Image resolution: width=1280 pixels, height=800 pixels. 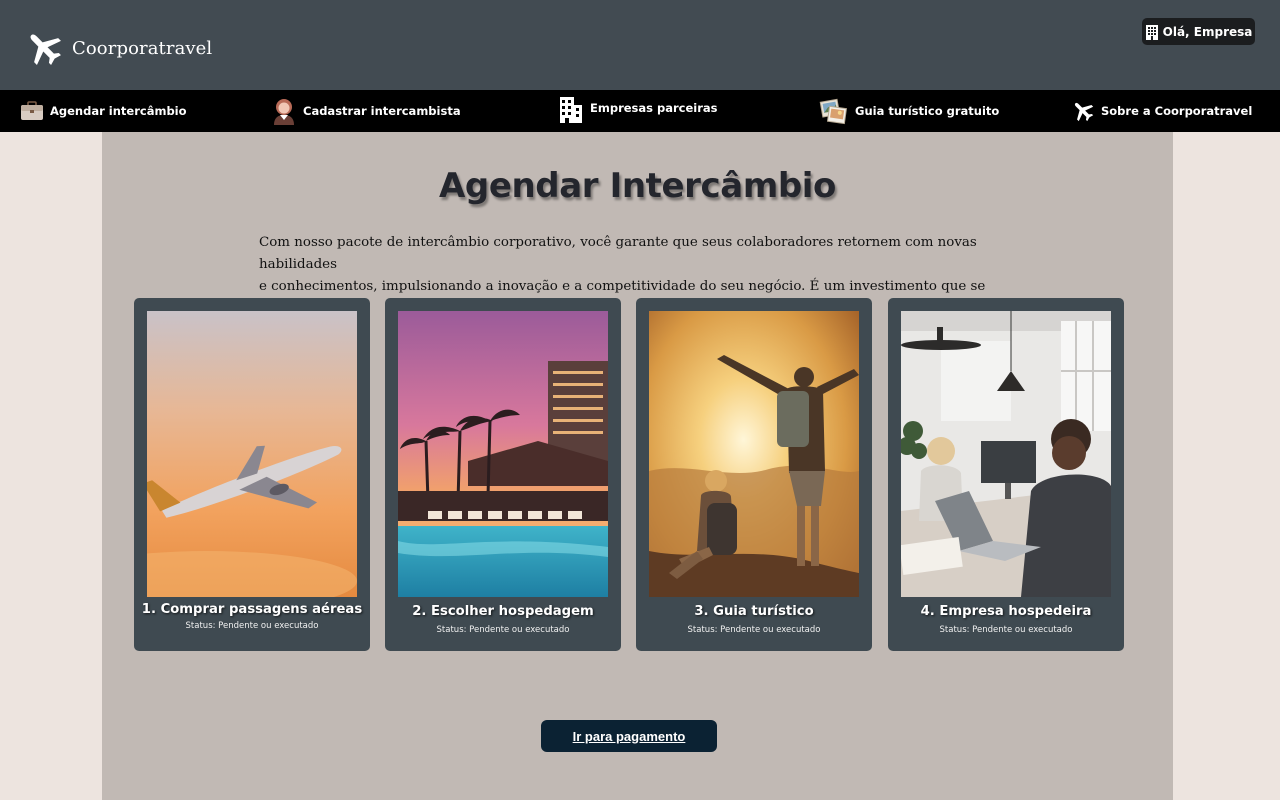 What do you see at coordinates (503, 611) in the screenshot?
I see `card-title: 2. Escolher hospedagem` at bounding box center [503, 611].